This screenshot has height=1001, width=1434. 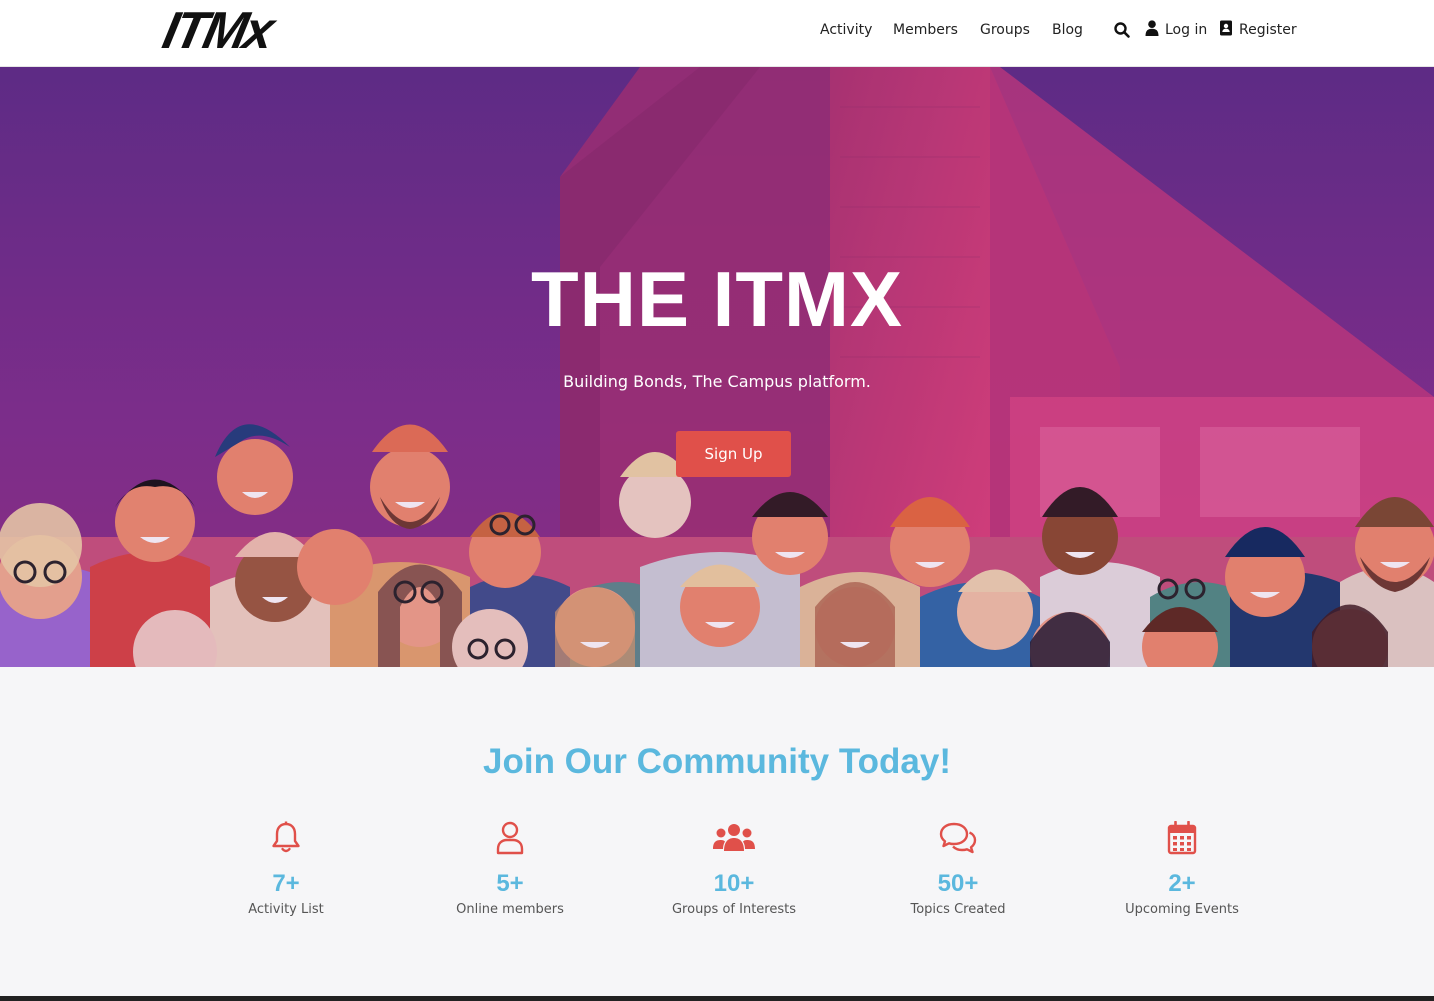 I want to click on register-link: Register, so click(x=1258, y=30).